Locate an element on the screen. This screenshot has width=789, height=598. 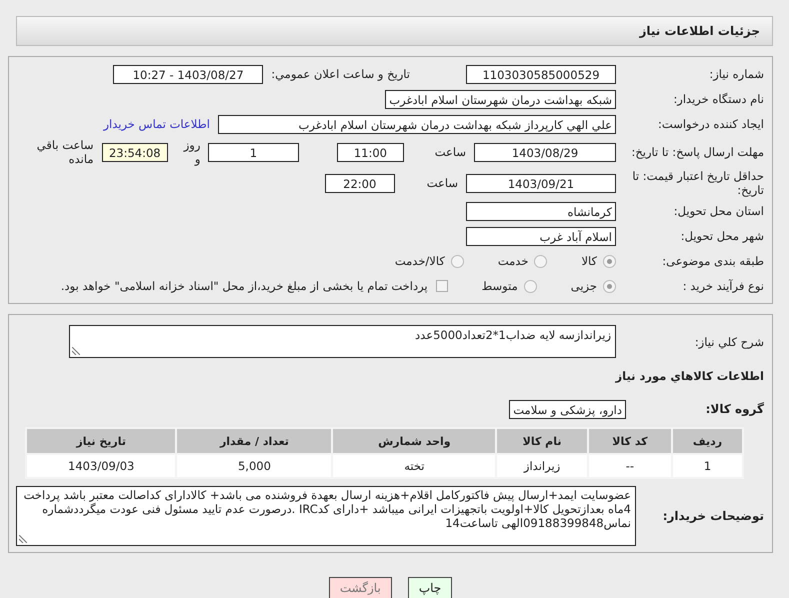
print-button: چاپ is located at coordinates (430, 587).